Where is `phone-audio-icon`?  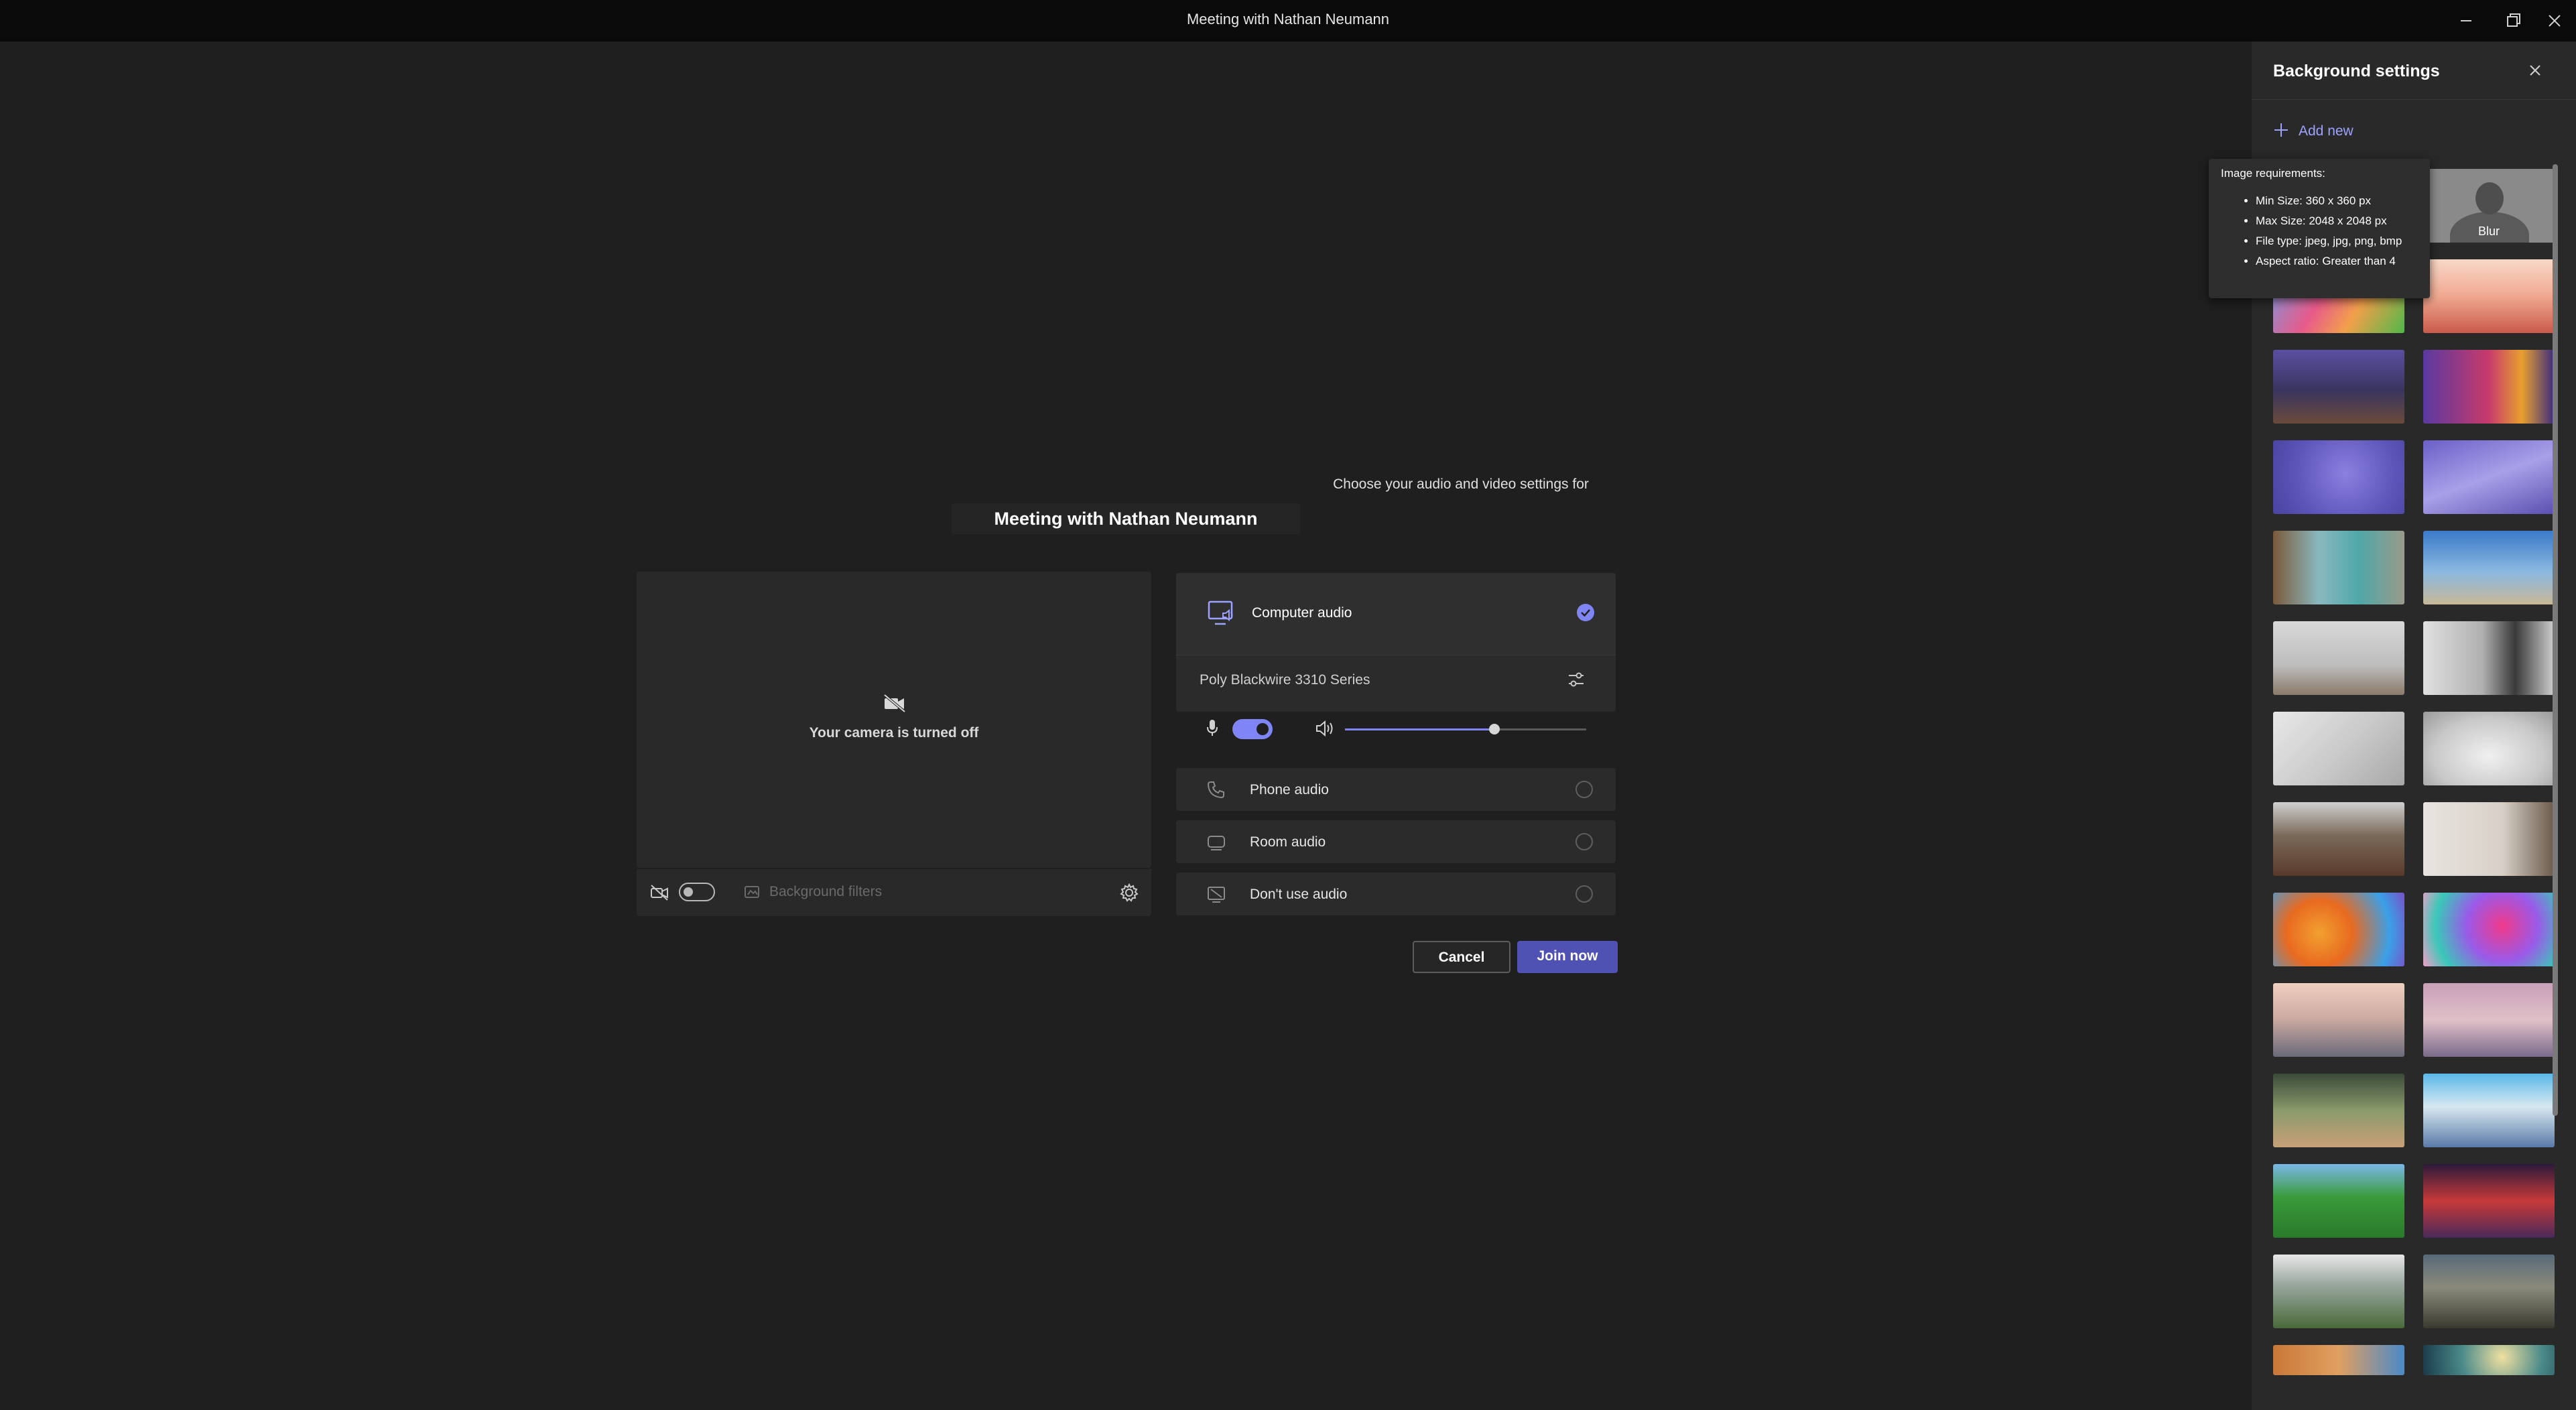
phone-audio-icon is located at coordinates (1216, 789).